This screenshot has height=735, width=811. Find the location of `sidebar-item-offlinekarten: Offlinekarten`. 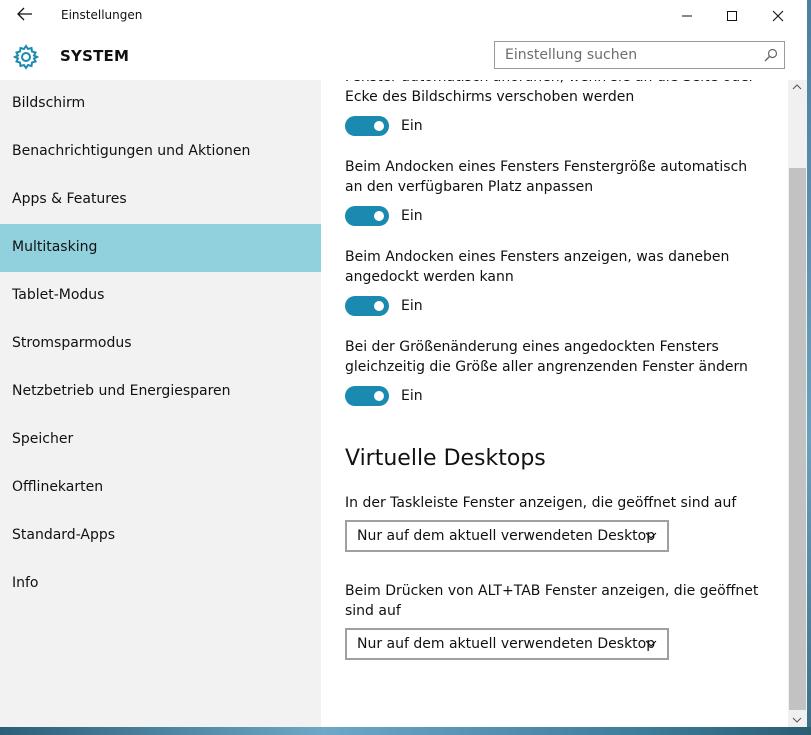

sidebar-item-offlinekarten: Offlinekarten is located at coordinates (160, 488).